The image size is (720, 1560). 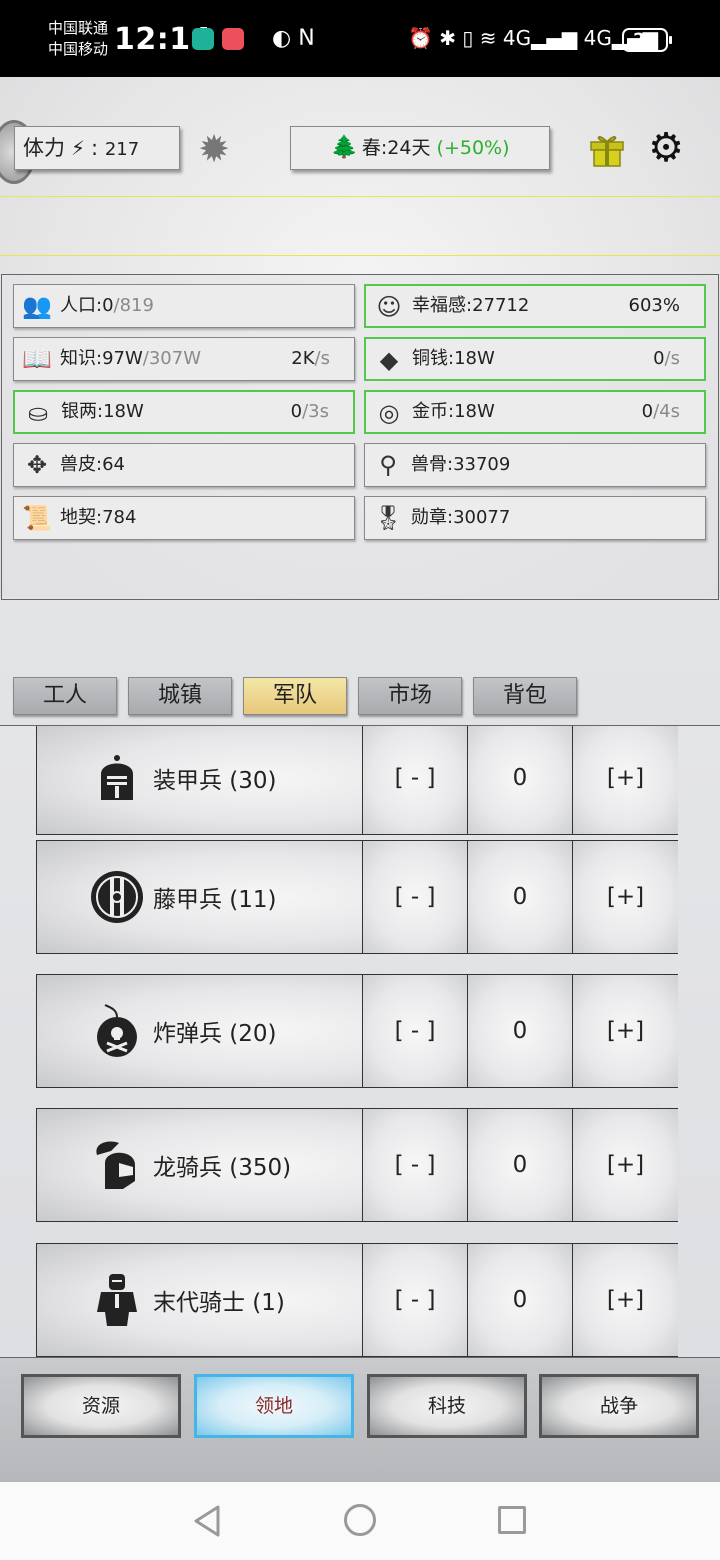 I want to click on medal-icon: 🎖, so click(x=388, y=518).